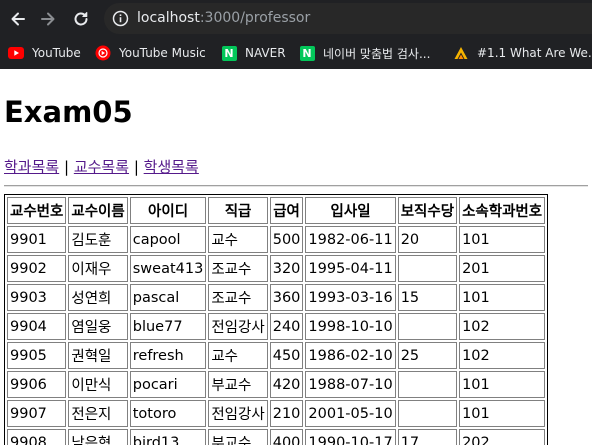  I want to click on table-row: 9901 김도훈 capool 교수 500 1982-06-11 20 101, so click(276, 239).